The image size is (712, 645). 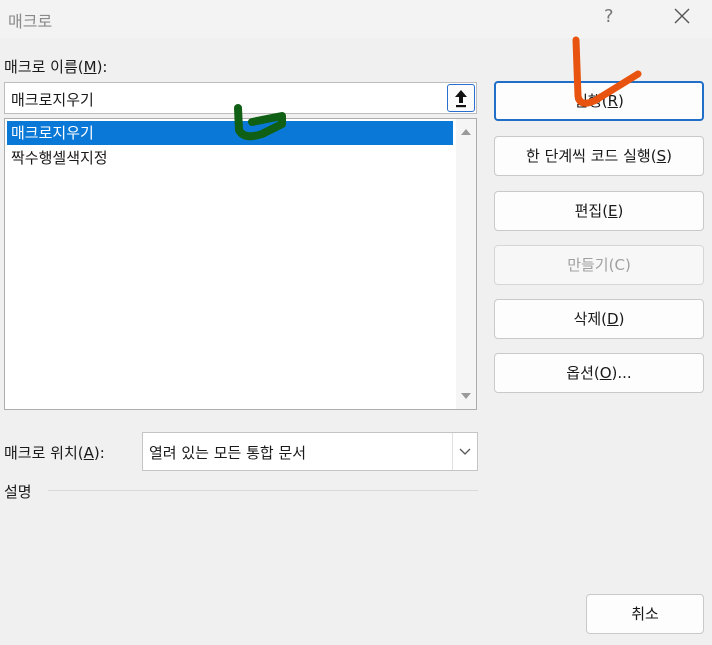 What do you see at coordinates (599, 156) in the screenshot?
I see `step-into-button: 한 단계씩 코드 실행(S)` at bounding box center [599, 156].